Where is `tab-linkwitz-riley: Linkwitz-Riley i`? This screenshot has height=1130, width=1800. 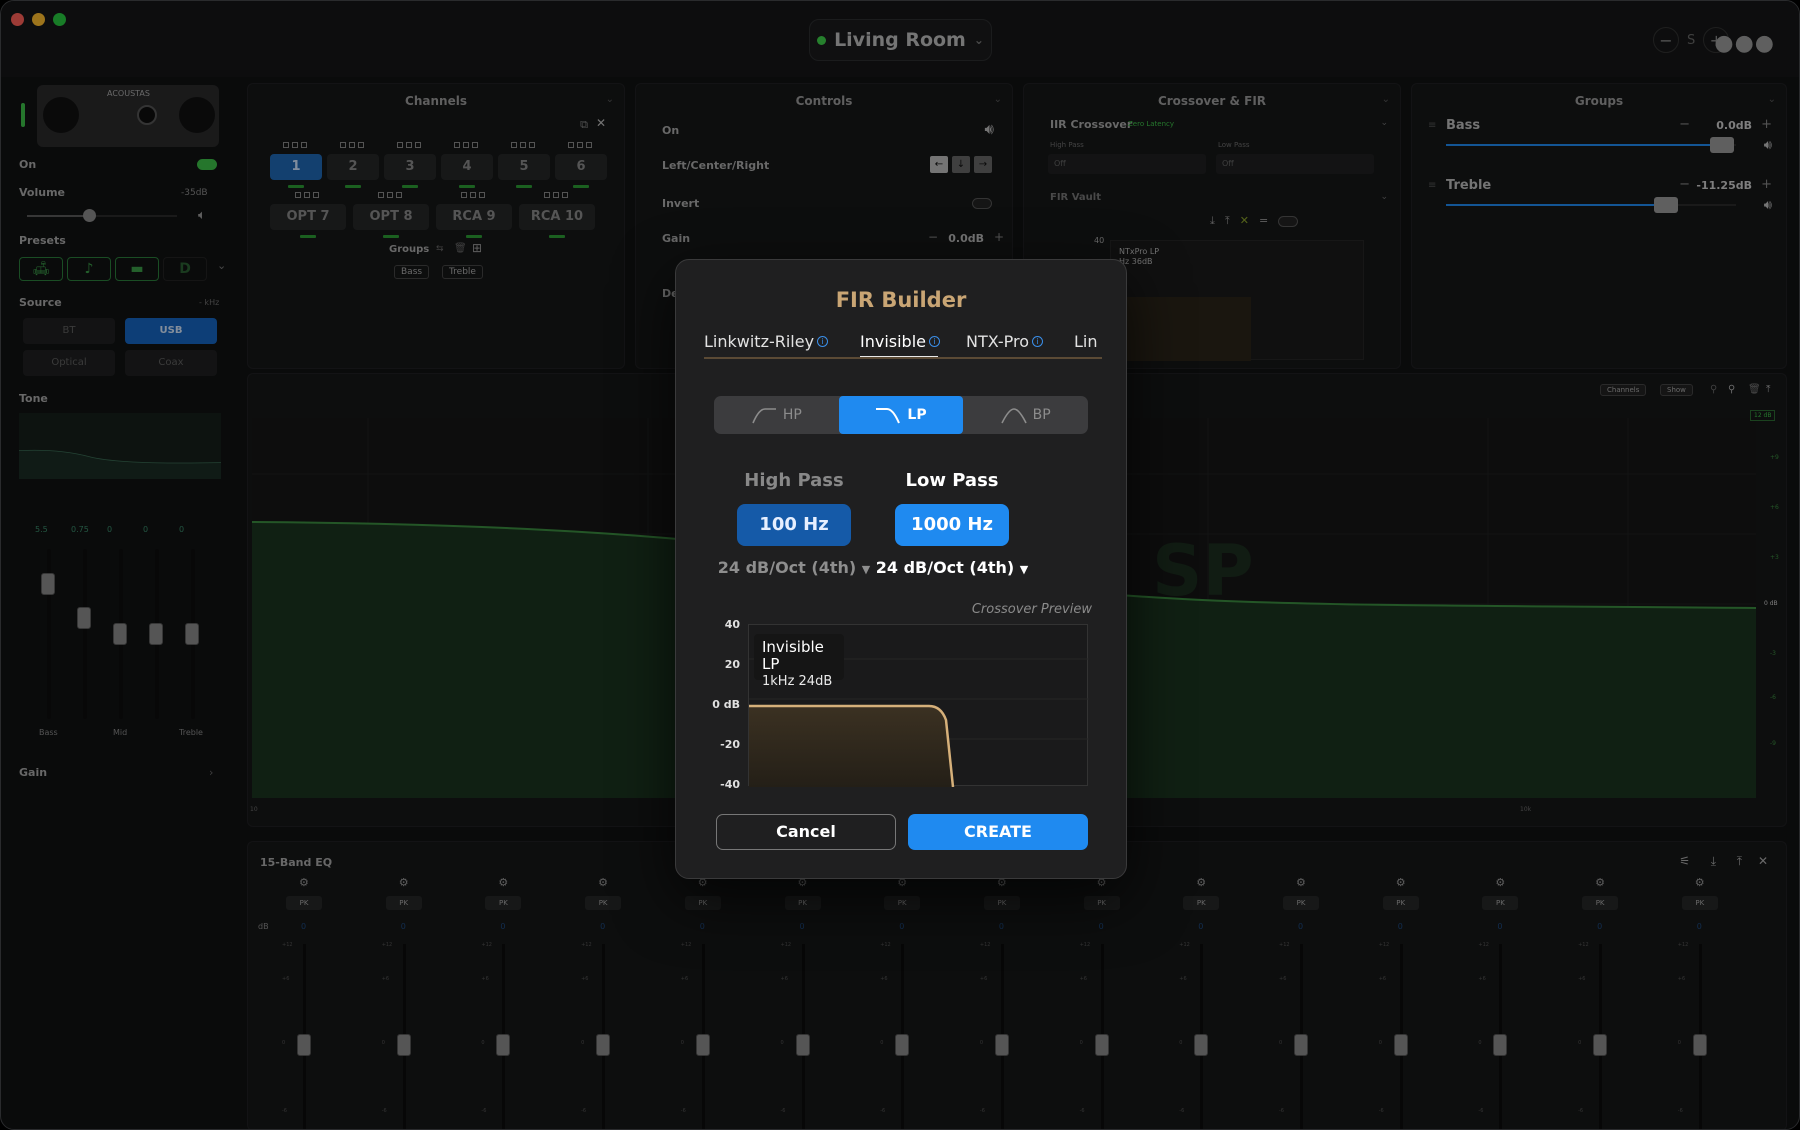 tab-linkwitz-riley: Linkwitz-Riley i is located at coordinates (766, 341).